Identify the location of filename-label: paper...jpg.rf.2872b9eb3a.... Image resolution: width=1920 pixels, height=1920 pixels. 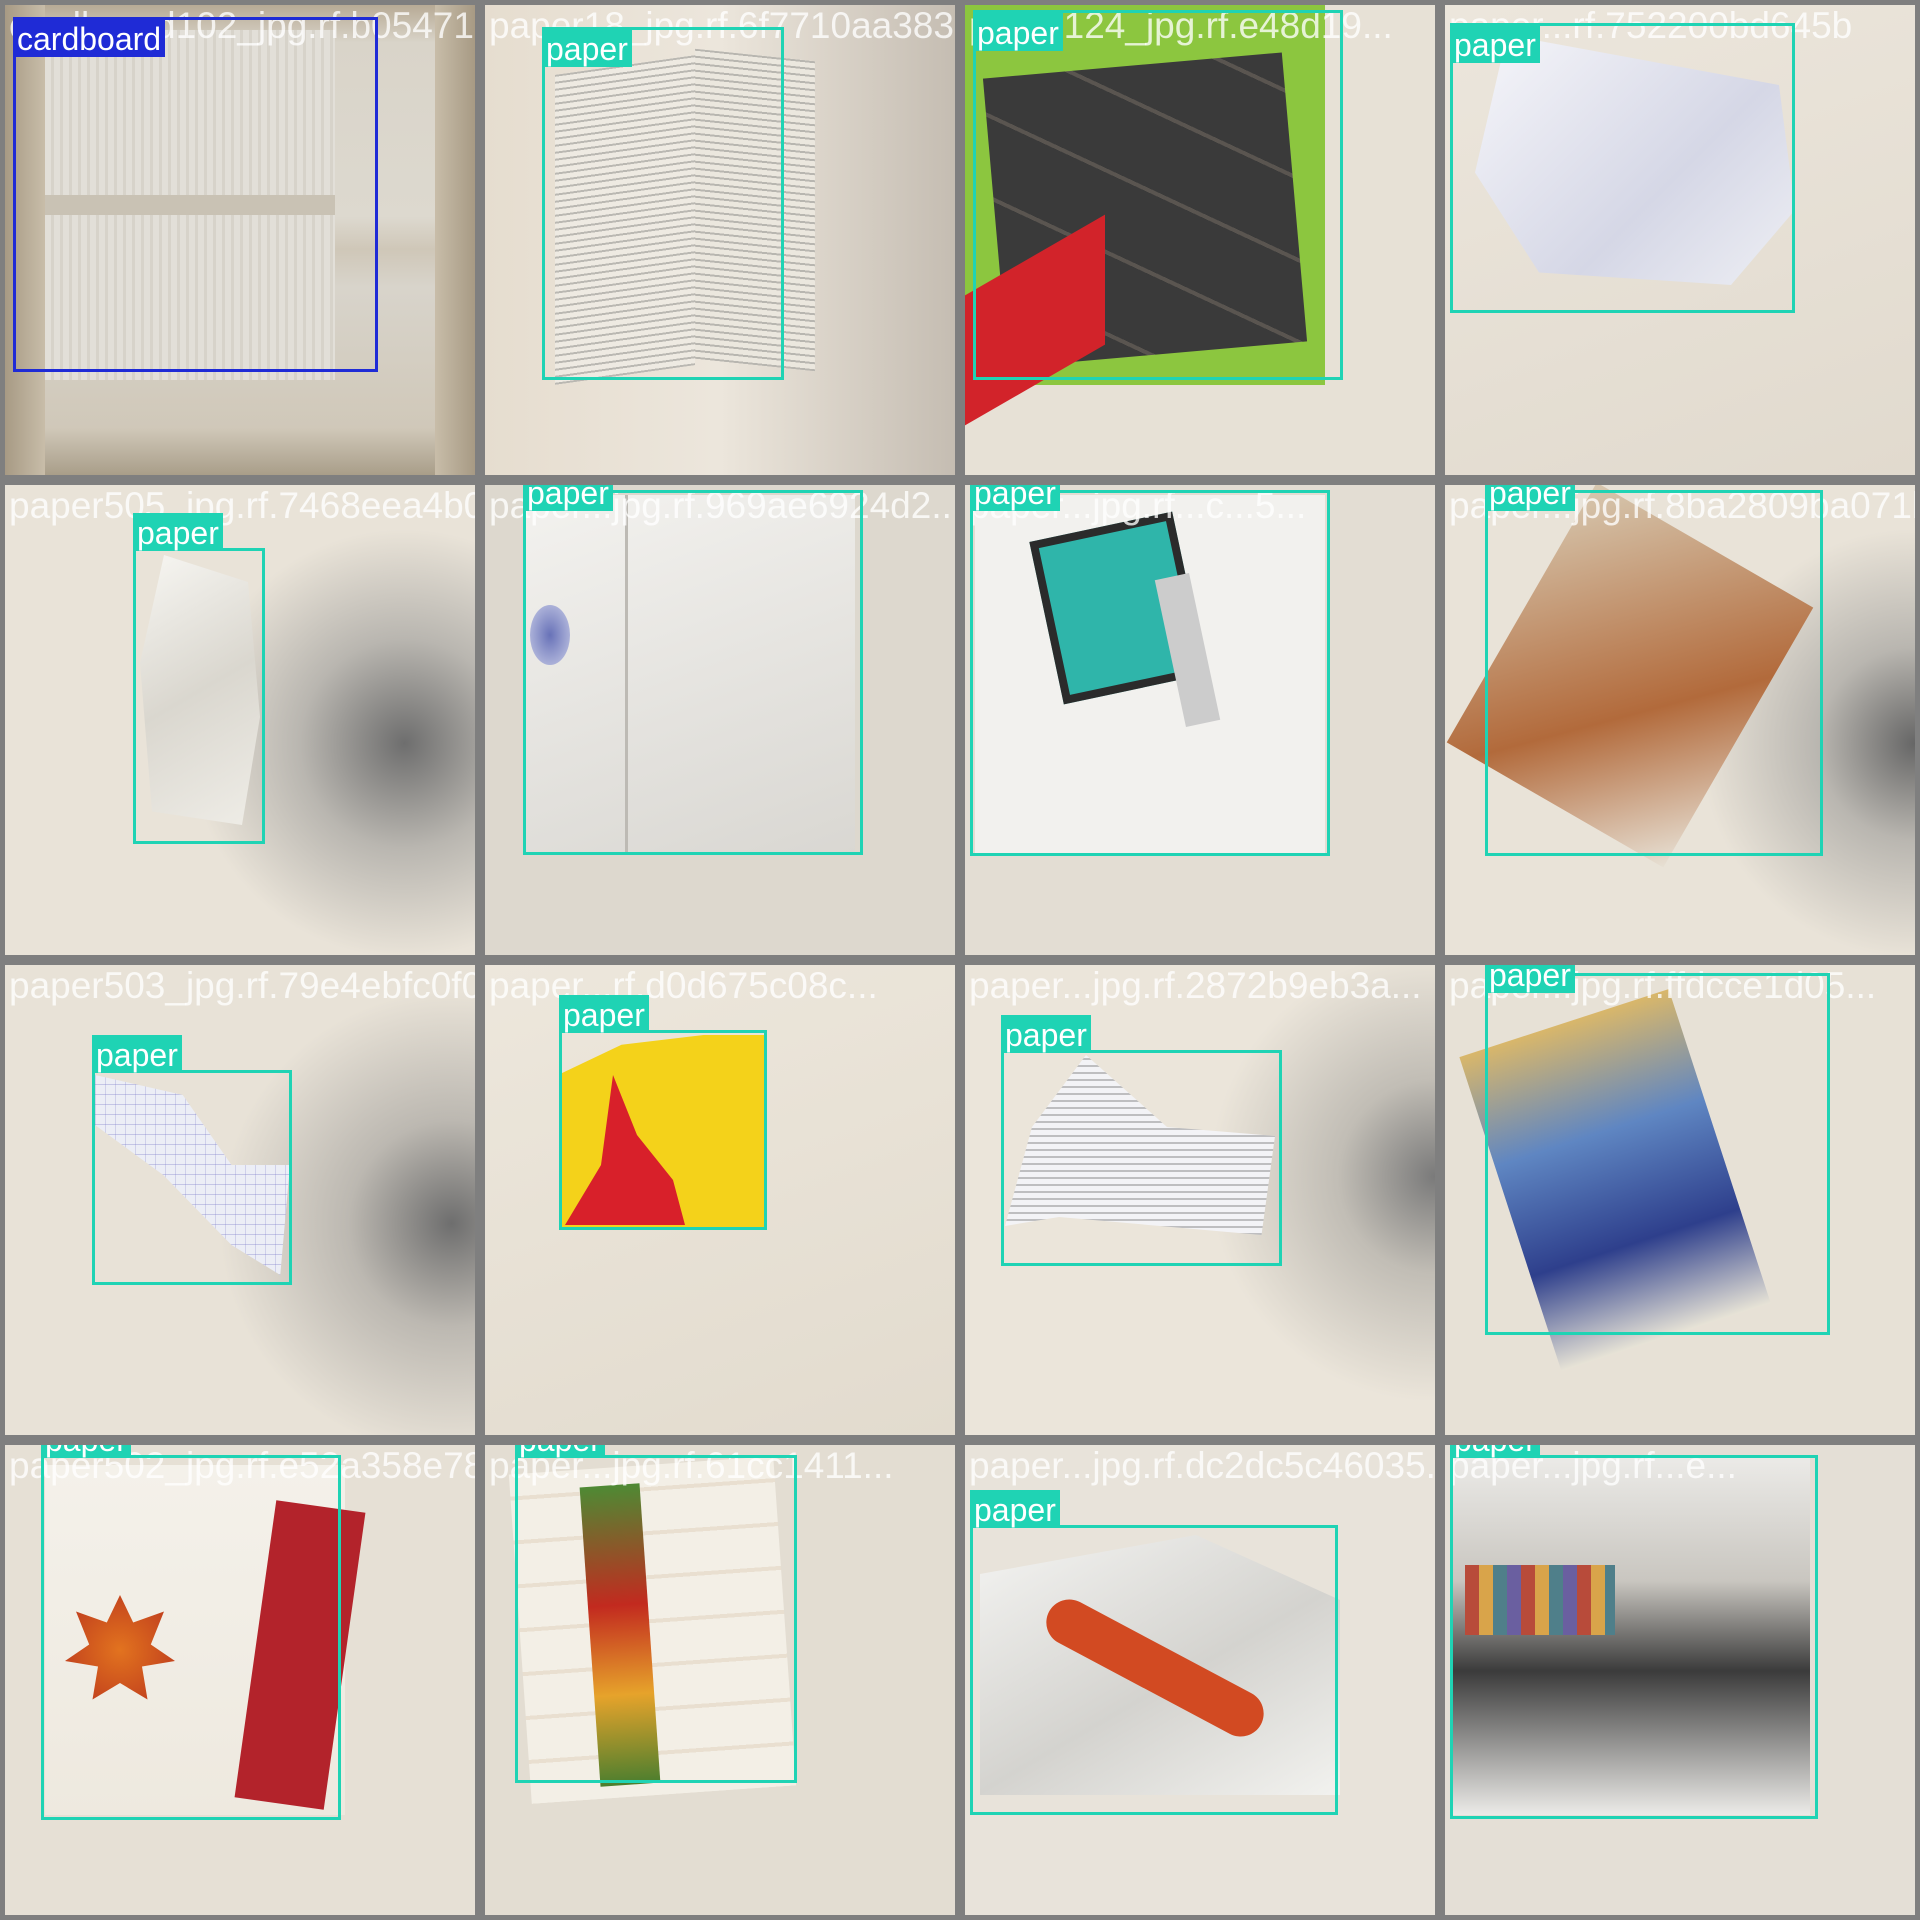
(1195, 985).